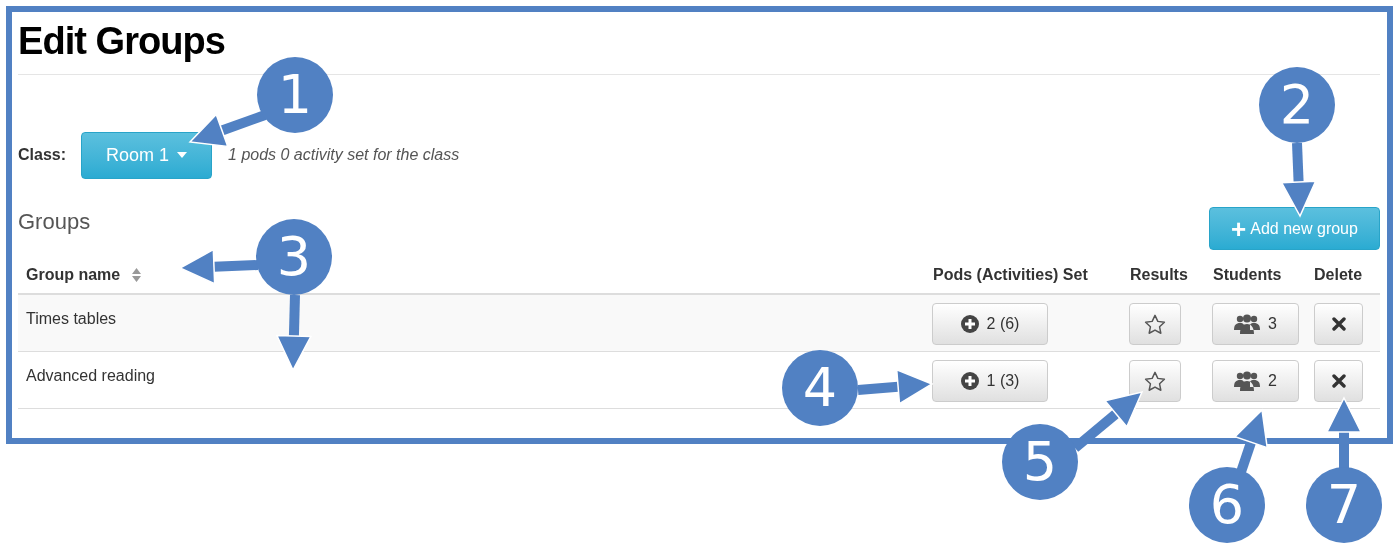 The width and height of the screenshot is (1399, 543). Describe the element at coordinates (54, 222) in the screenshot. I see `groups-heading: Groups` at that location.